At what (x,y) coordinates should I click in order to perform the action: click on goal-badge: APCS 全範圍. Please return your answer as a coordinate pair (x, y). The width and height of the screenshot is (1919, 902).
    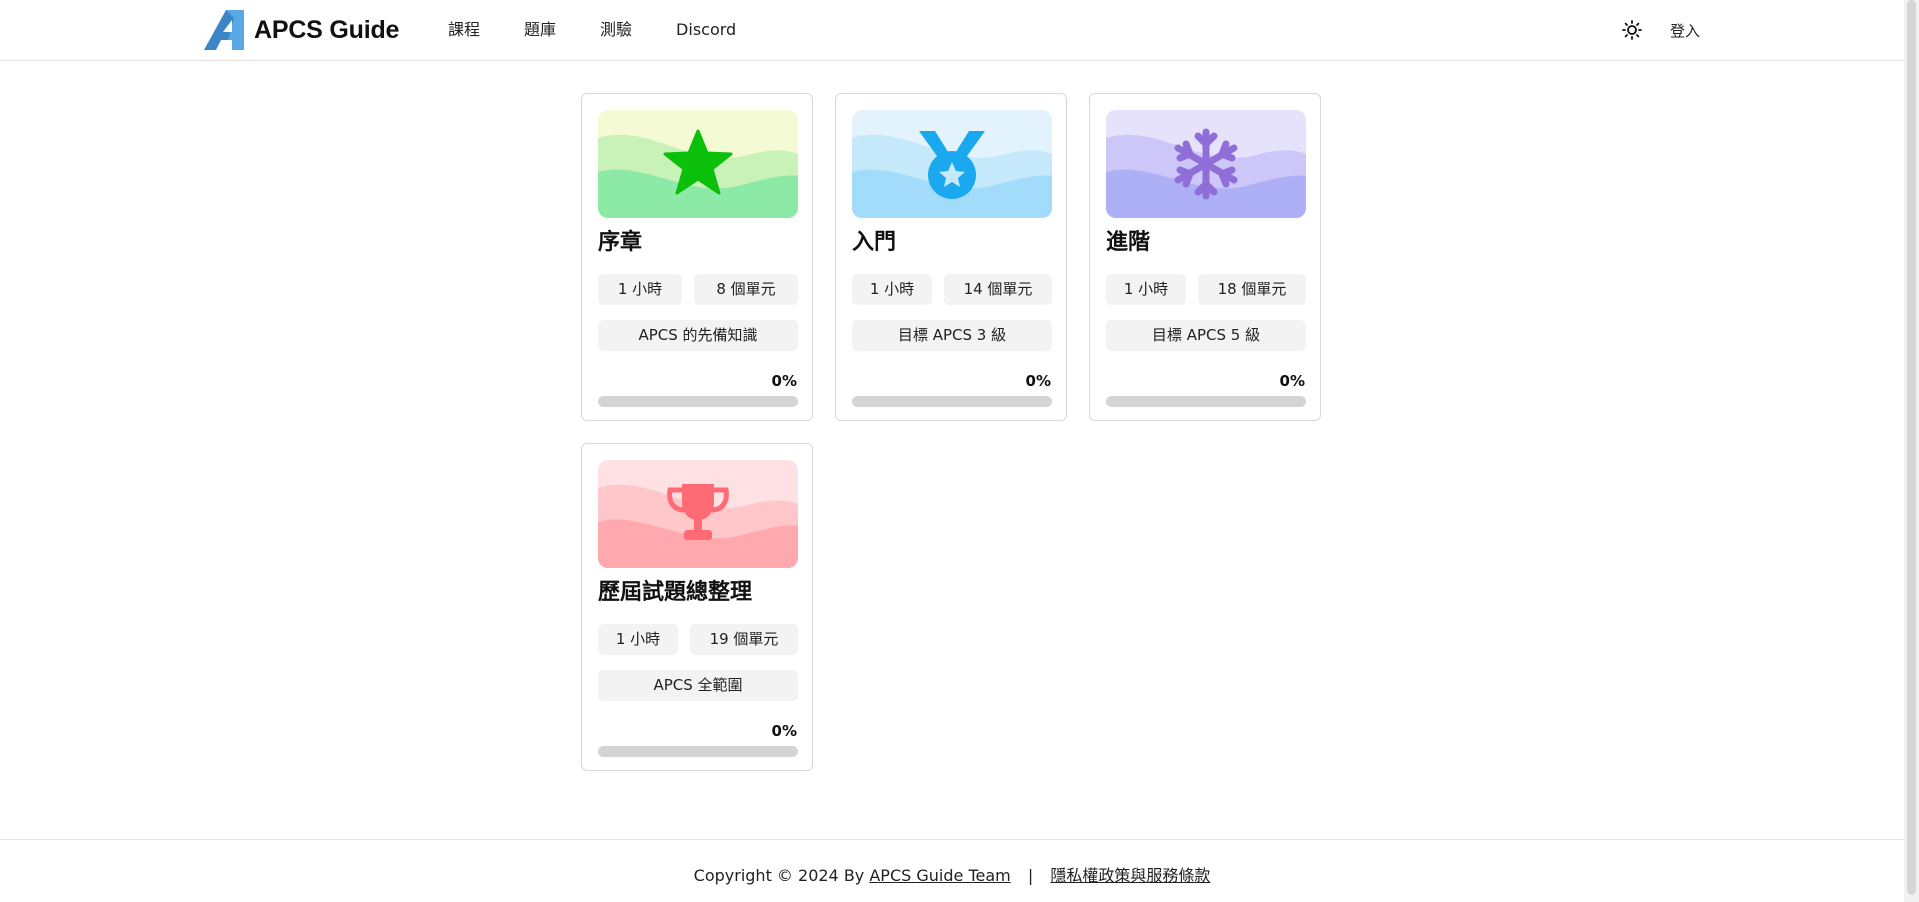
    Looking at the image, I should click on (698, 685).